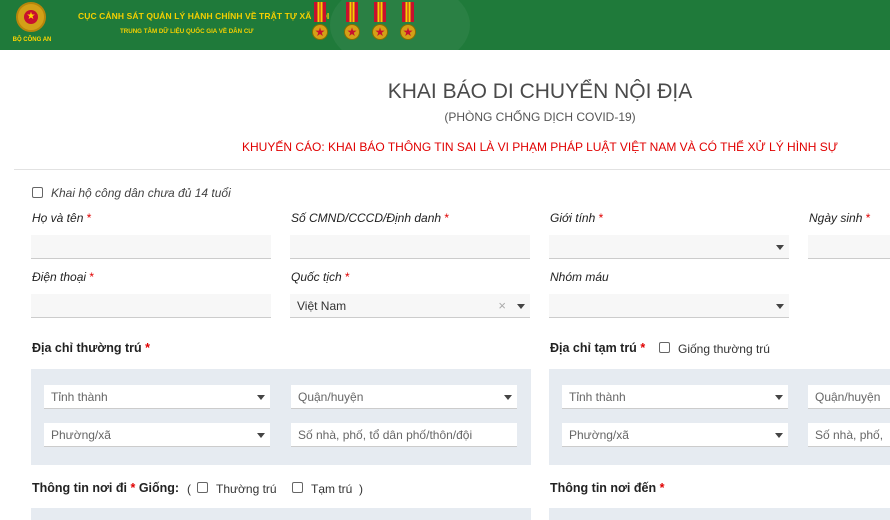 This screenshot has height=520, width=890. Describe the element at coordinates (669, 306) in the screenshot. I see `blood-type-select` at that location.